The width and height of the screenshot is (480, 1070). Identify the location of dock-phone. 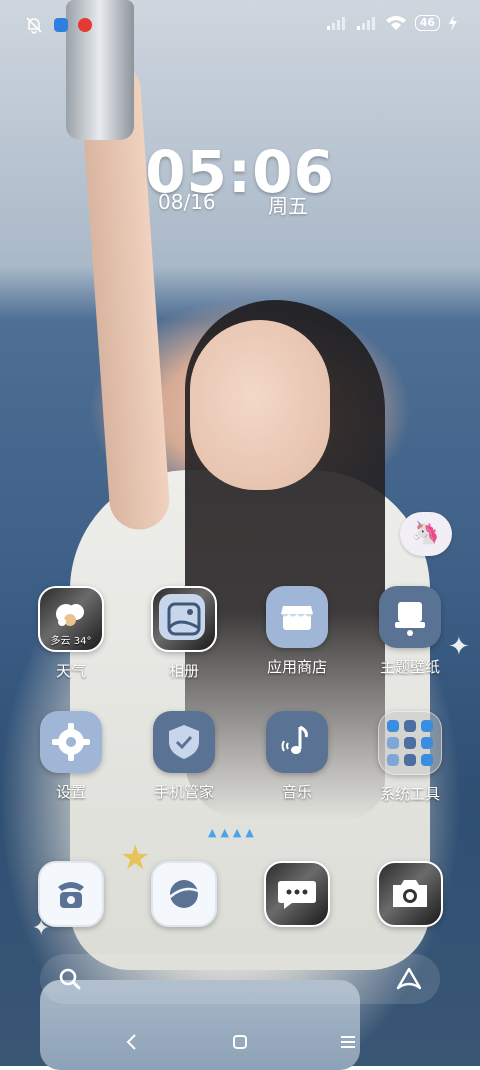
(71, 894).